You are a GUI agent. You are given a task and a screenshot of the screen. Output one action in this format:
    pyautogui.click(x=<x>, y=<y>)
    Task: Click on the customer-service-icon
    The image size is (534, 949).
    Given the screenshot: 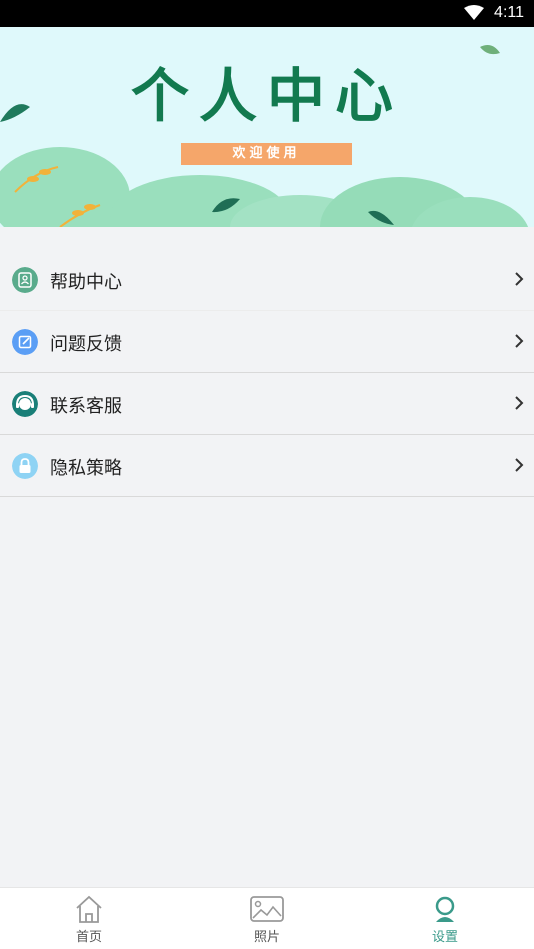 What is the action you would take?
    pyautogui.click(x=25, y=404)
    